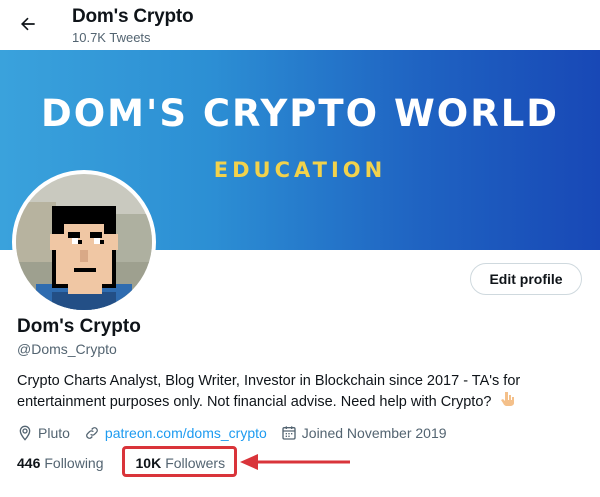 The width and height of the screenshot is (600, 497). Describe the element at coordinates (374, 433) in the screenshot. I see `join-date-text: Joined November 2019` at that location.